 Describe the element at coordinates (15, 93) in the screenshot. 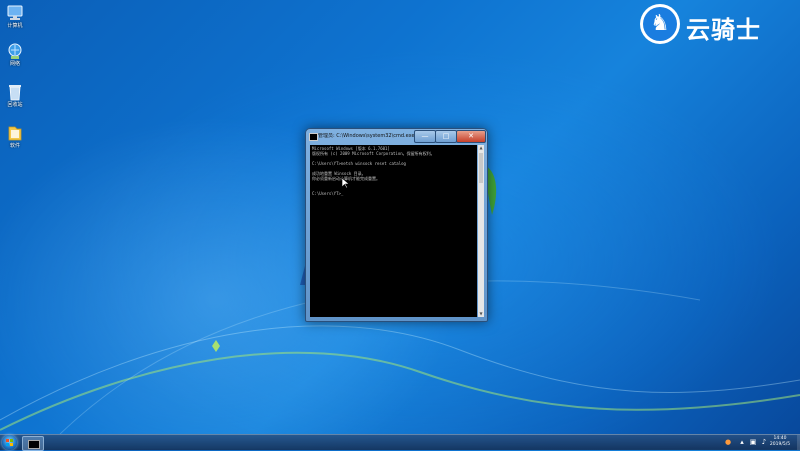

I see `recycle-bin-icon` at that location.